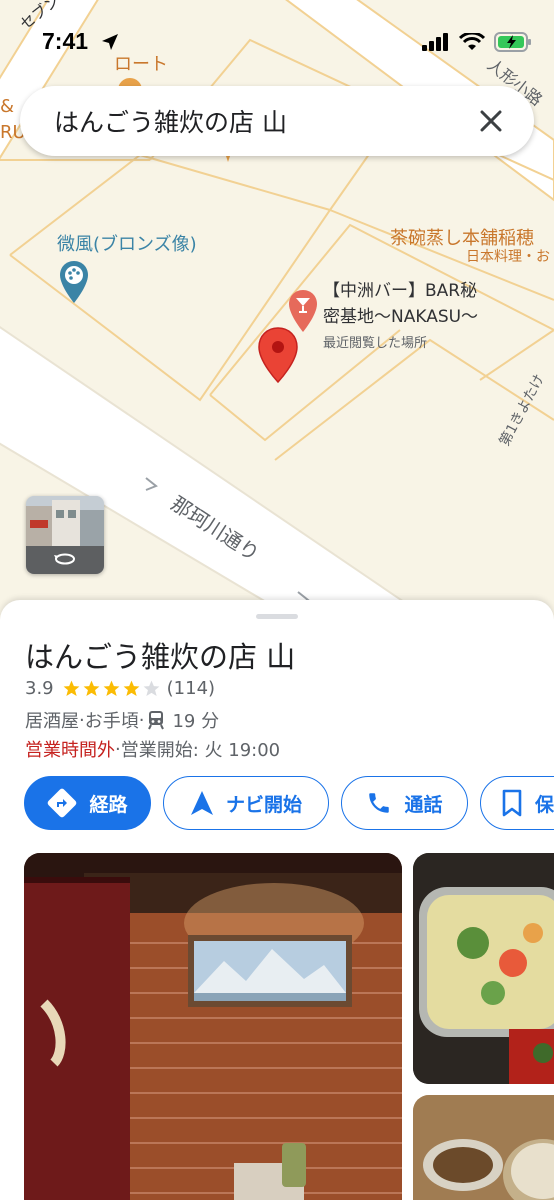  What do you see at coordinates (110, 42) in the screenshot?
I see `location-arrow-icon` at bounding box center [110, 42].